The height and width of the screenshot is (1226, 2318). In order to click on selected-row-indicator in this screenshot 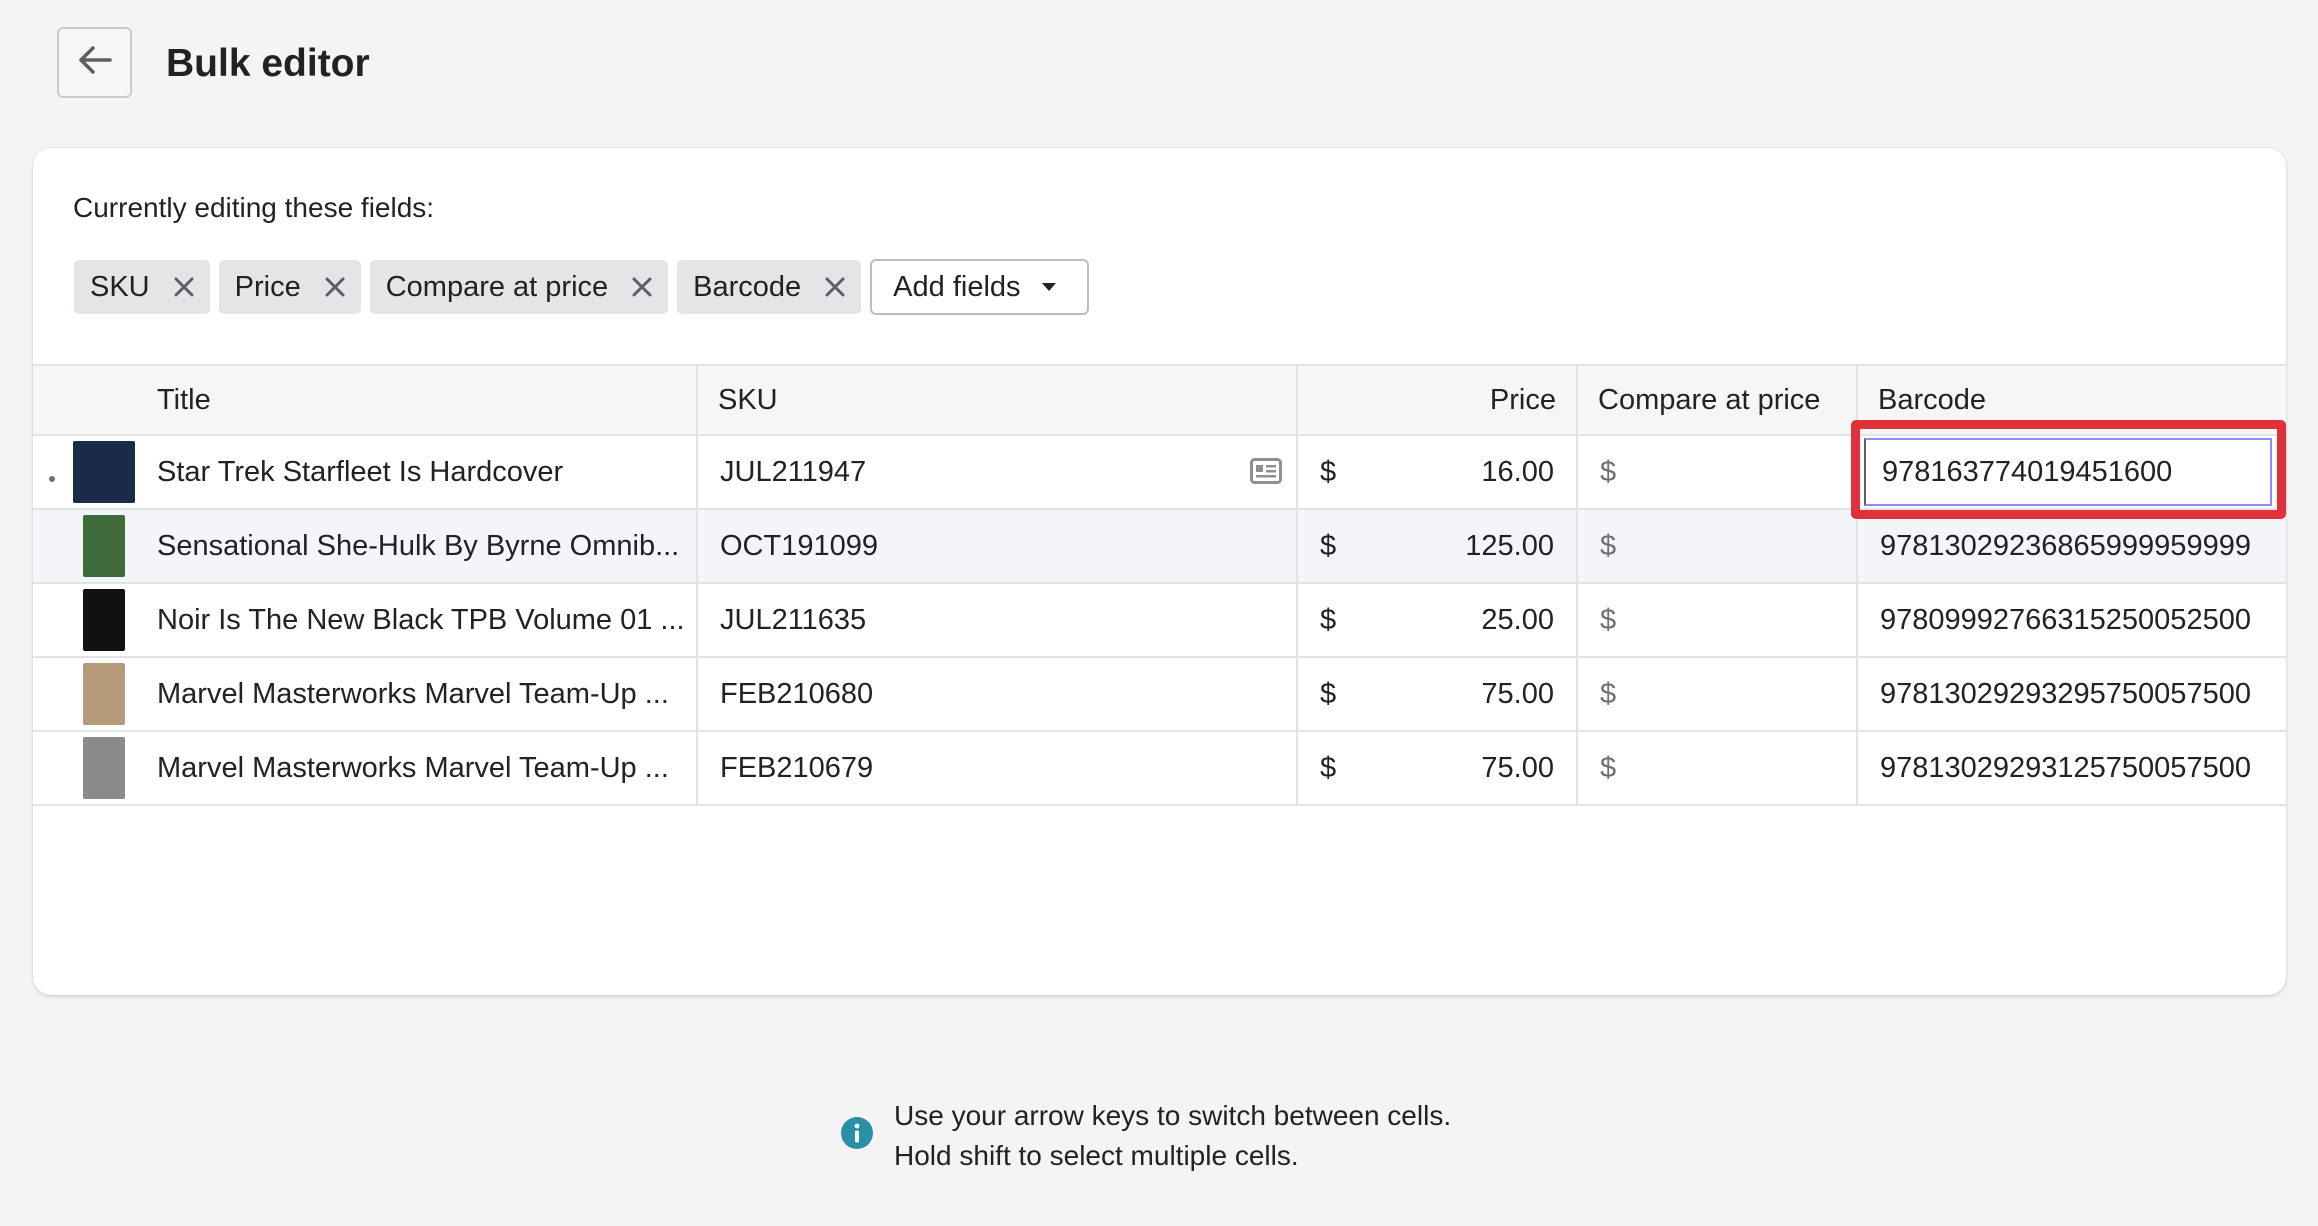, I will do `click(52, 479)`.